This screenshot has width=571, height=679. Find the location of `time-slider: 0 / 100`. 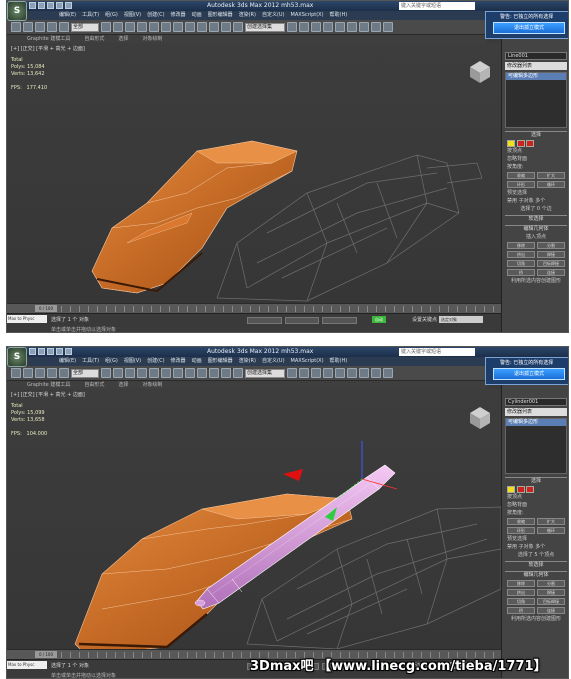

time-slider: 0 / 100 is located at coordinates (46, 654).